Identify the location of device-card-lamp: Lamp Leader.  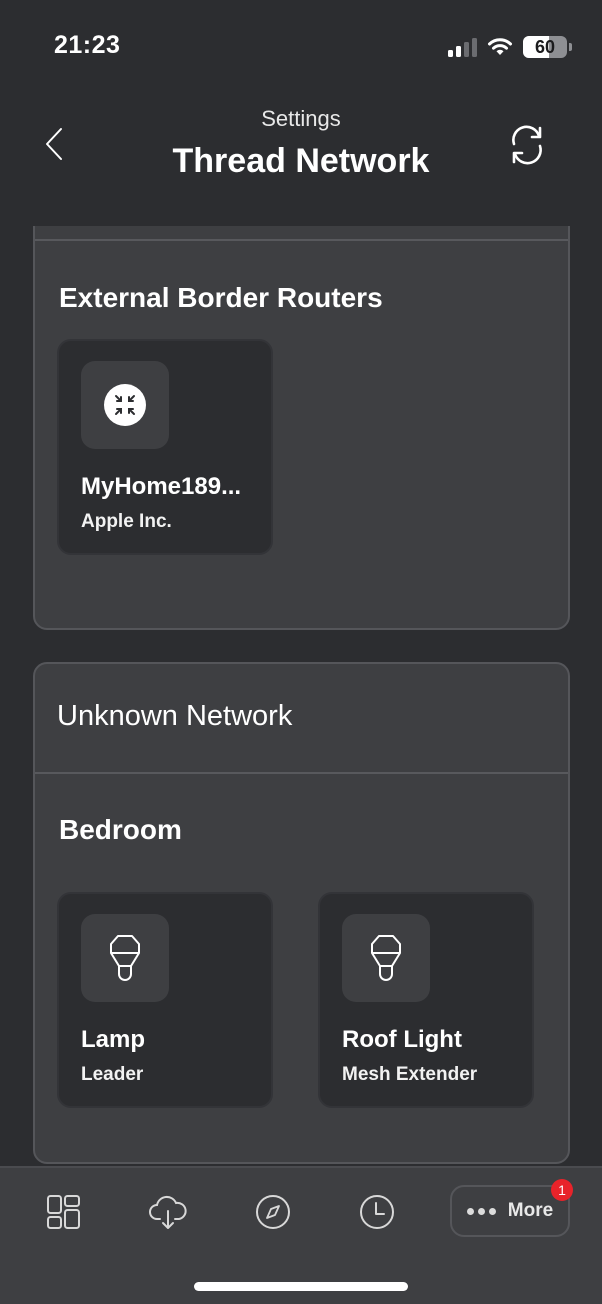
(165, 1000).